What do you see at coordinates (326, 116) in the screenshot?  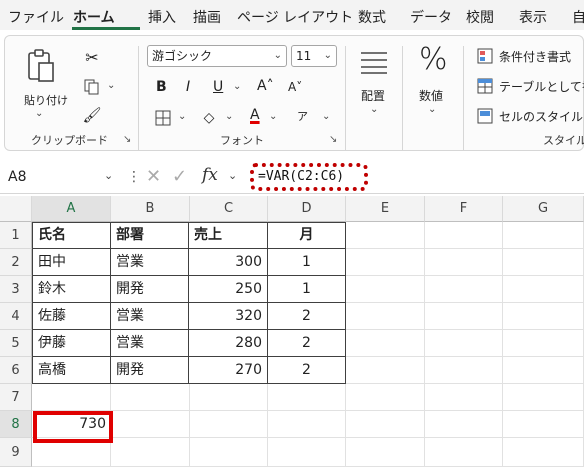 I see `phonetic-dropdown-icon: ⌄` at bounding box center [326, 116].